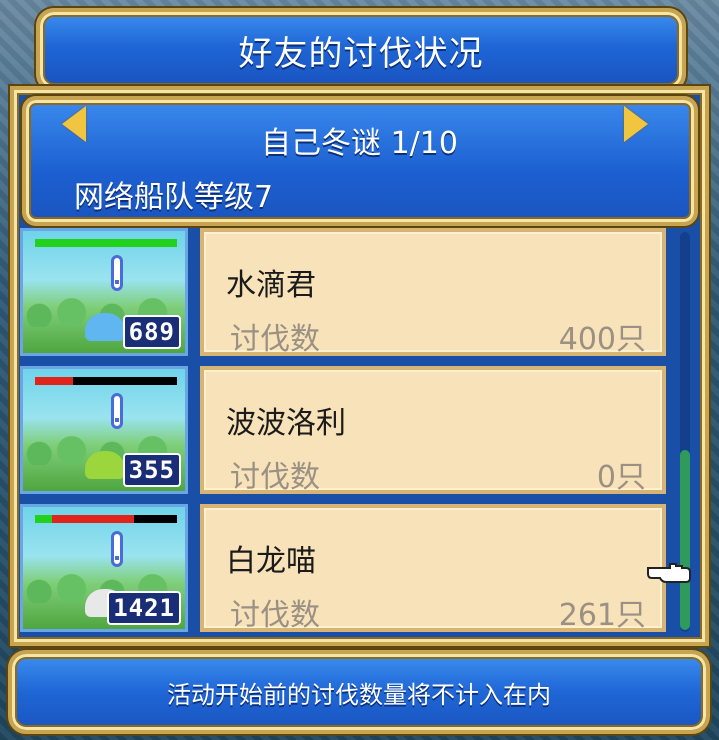  I want to click on monster-info-card: 白龙喵 讨伐数 261只, so click(433, 568).